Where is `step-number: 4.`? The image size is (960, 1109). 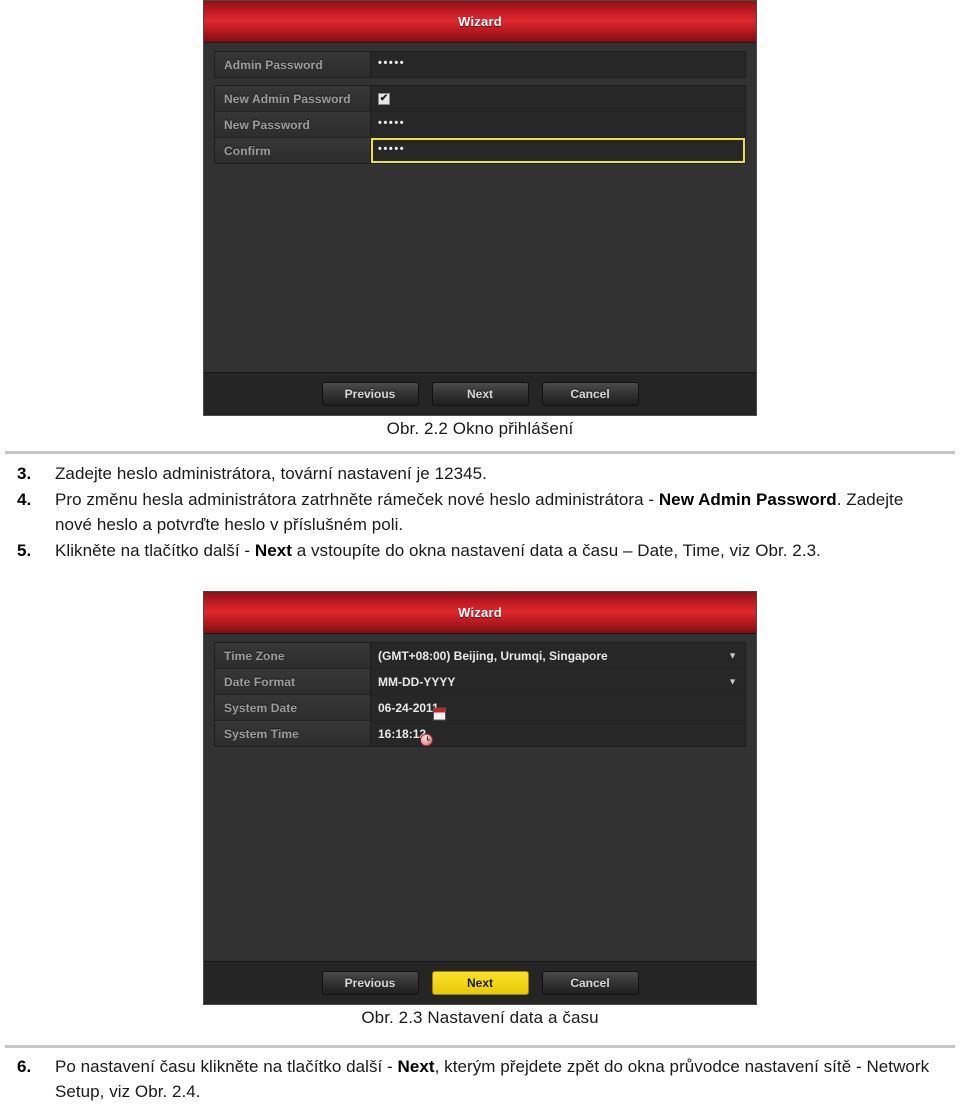
step-number: 4. is located at coordinates (24, 499).